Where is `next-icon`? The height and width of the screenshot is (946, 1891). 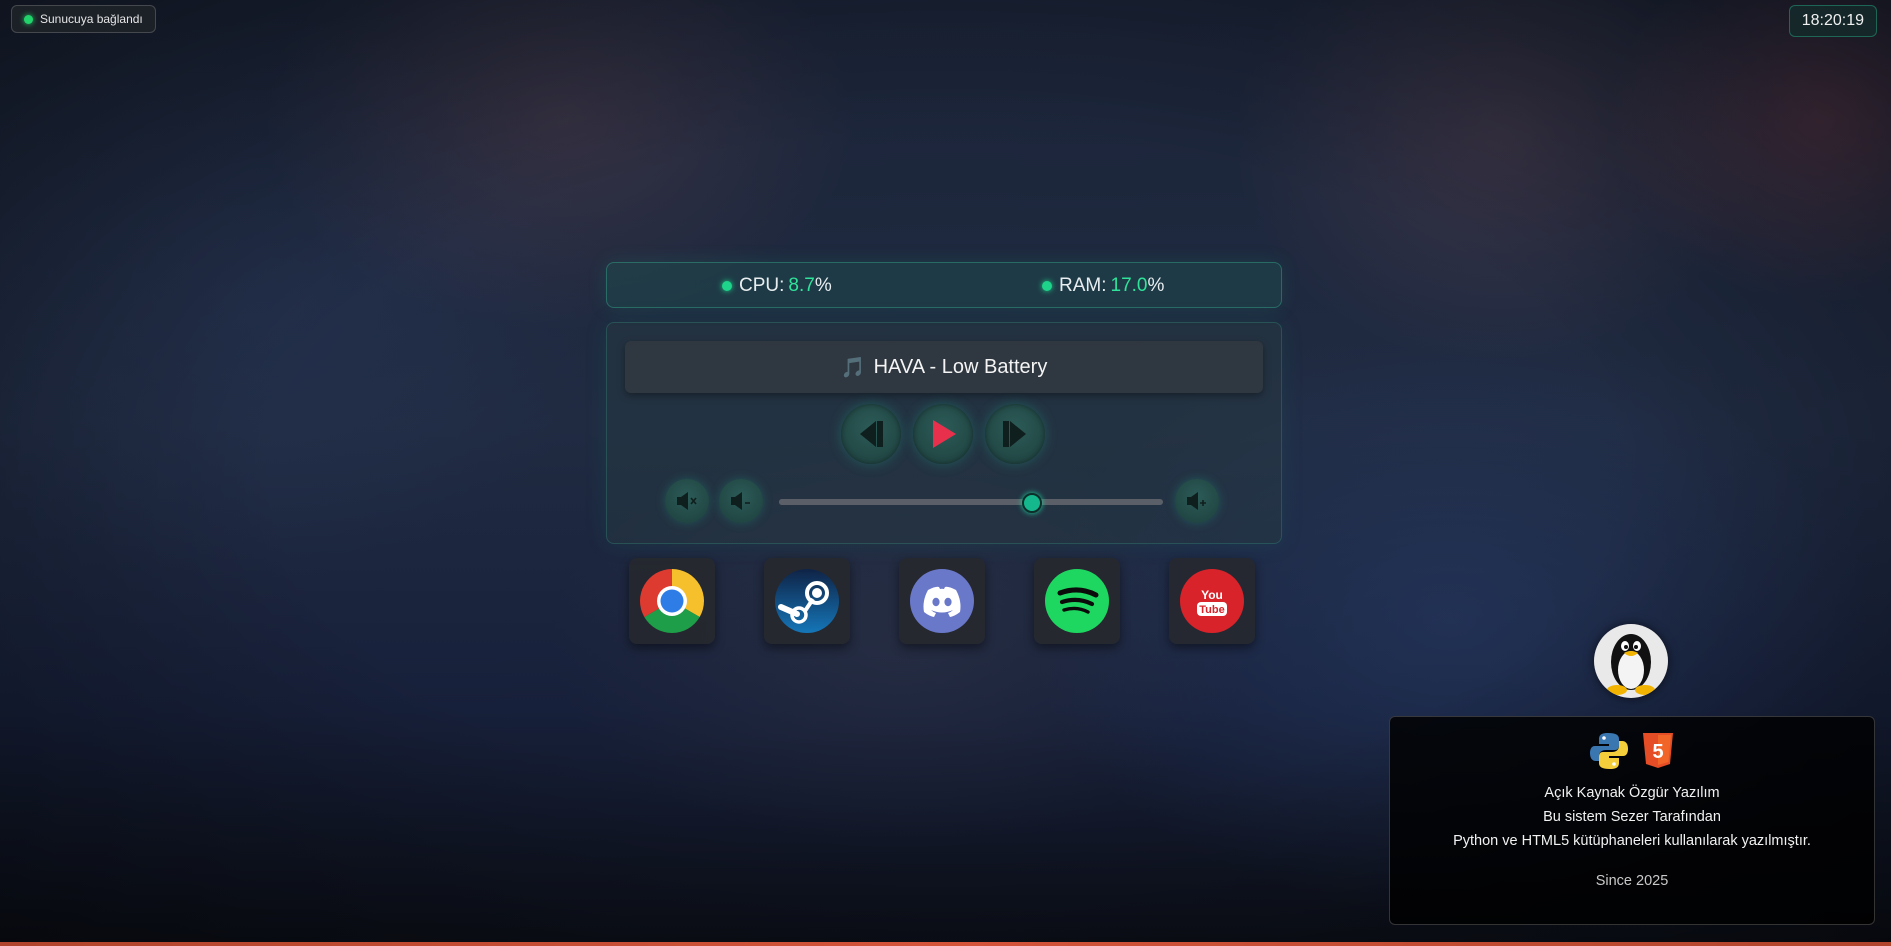
next-icon is located at coordinates (1014, 434).